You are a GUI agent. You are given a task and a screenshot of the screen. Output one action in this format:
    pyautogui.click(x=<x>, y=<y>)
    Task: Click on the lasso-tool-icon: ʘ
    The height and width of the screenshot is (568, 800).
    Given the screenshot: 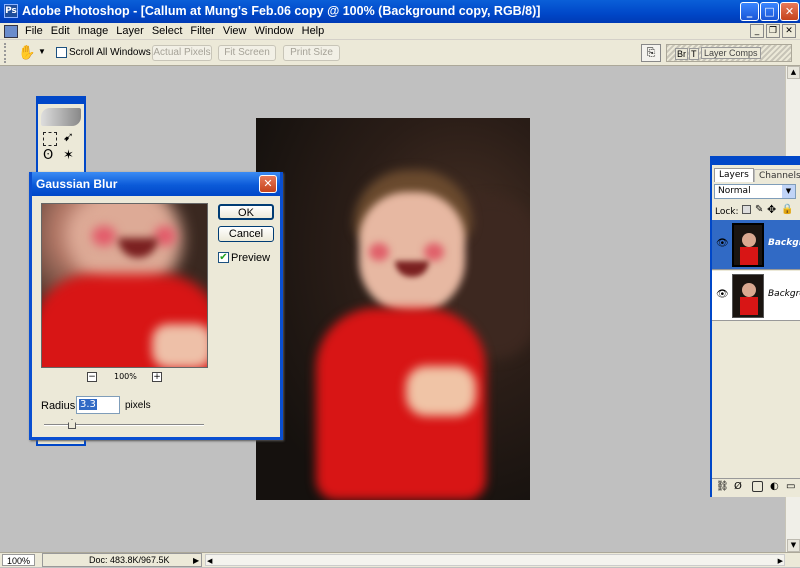 What is the action you would take?
    pyautogui.click(x=48, y=155)
    